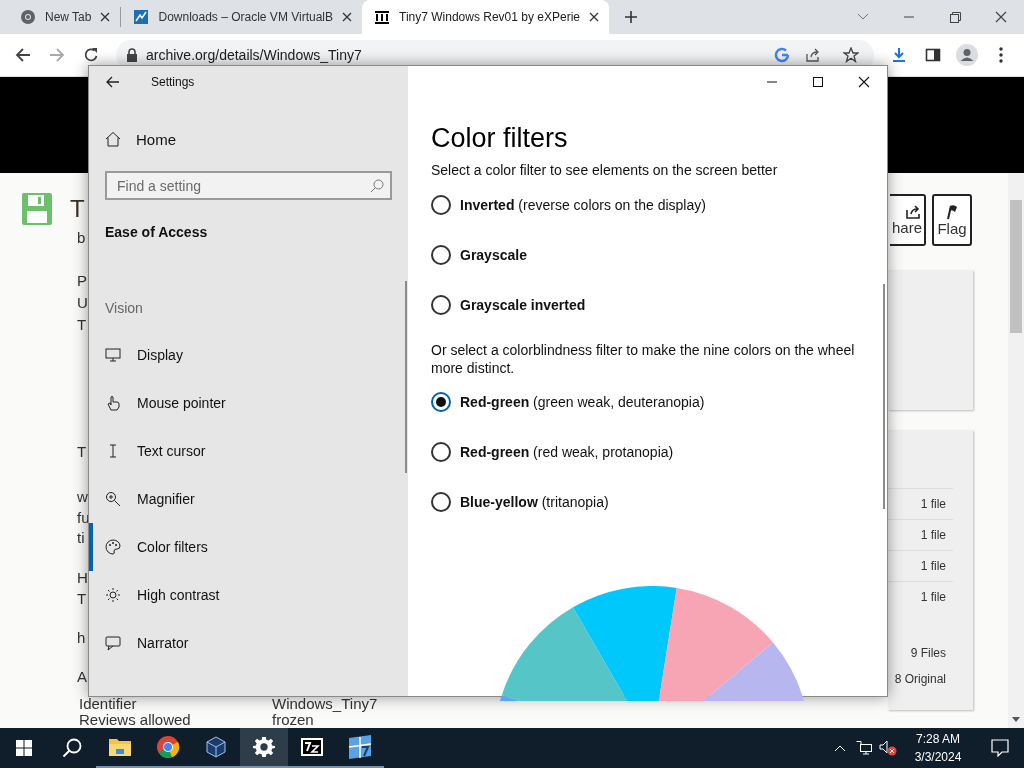 This screenshot has width=1024, height=768. Describe the element at coordinates (24, 748) in the screenshot. I see `windows-logo-icon` at that location.